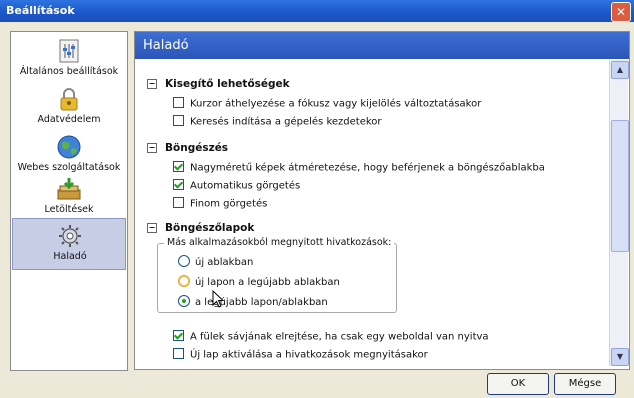 Image resolution: width=634 pixels, height=398 pixels. I want to click on ok-button: OK, so click(518, 384).